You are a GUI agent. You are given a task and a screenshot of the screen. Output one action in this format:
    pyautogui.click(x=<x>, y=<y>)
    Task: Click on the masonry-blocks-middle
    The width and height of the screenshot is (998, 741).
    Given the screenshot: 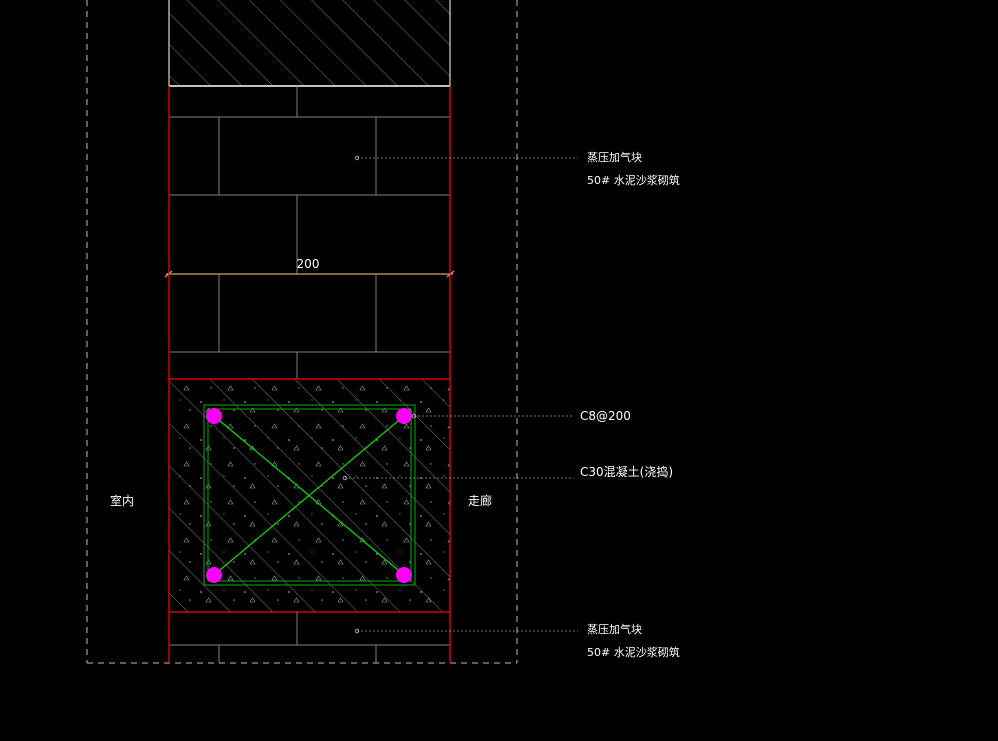 What is the action you would take?
    pyautogui.click(x=309, y=326)
    